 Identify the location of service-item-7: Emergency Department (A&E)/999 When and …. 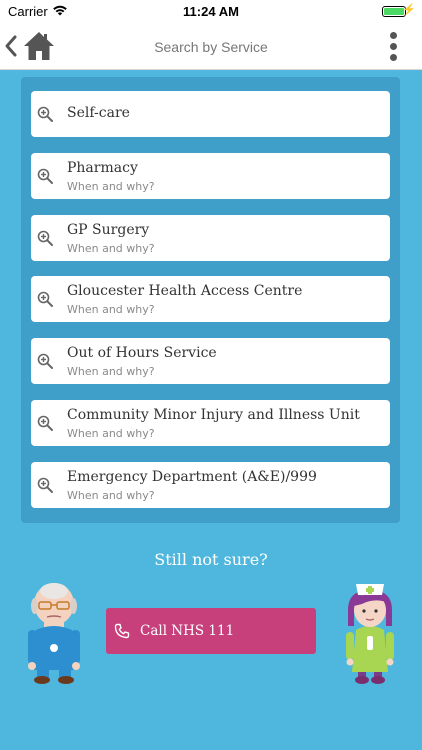
(210, 484).